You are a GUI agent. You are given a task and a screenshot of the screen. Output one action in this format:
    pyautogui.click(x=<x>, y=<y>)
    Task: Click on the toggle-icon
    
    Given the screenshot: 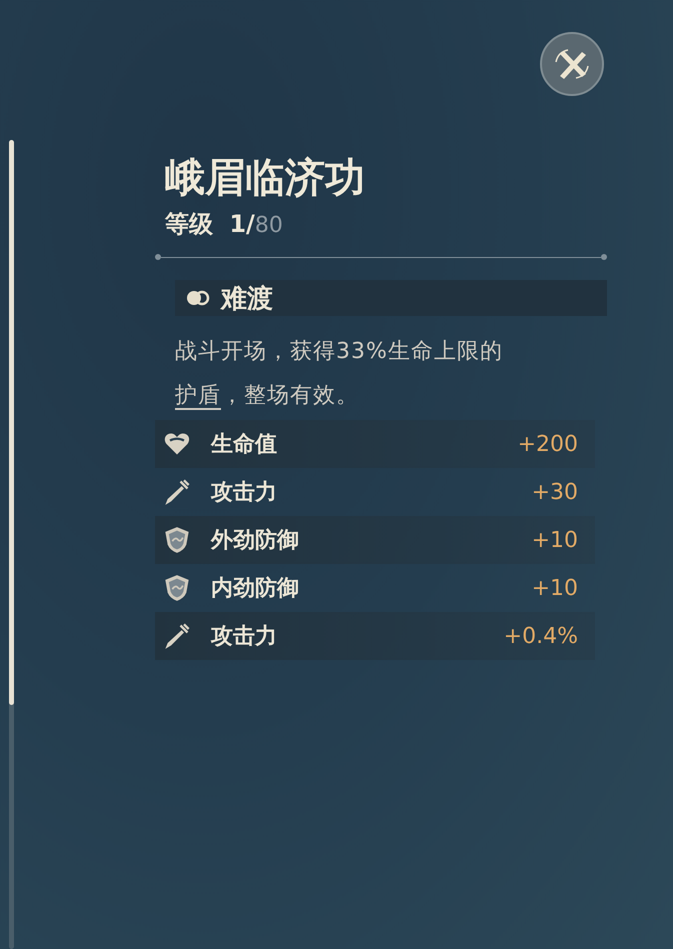 What is the action you would take?
    pyautogui.click(x=198, y=298)
    